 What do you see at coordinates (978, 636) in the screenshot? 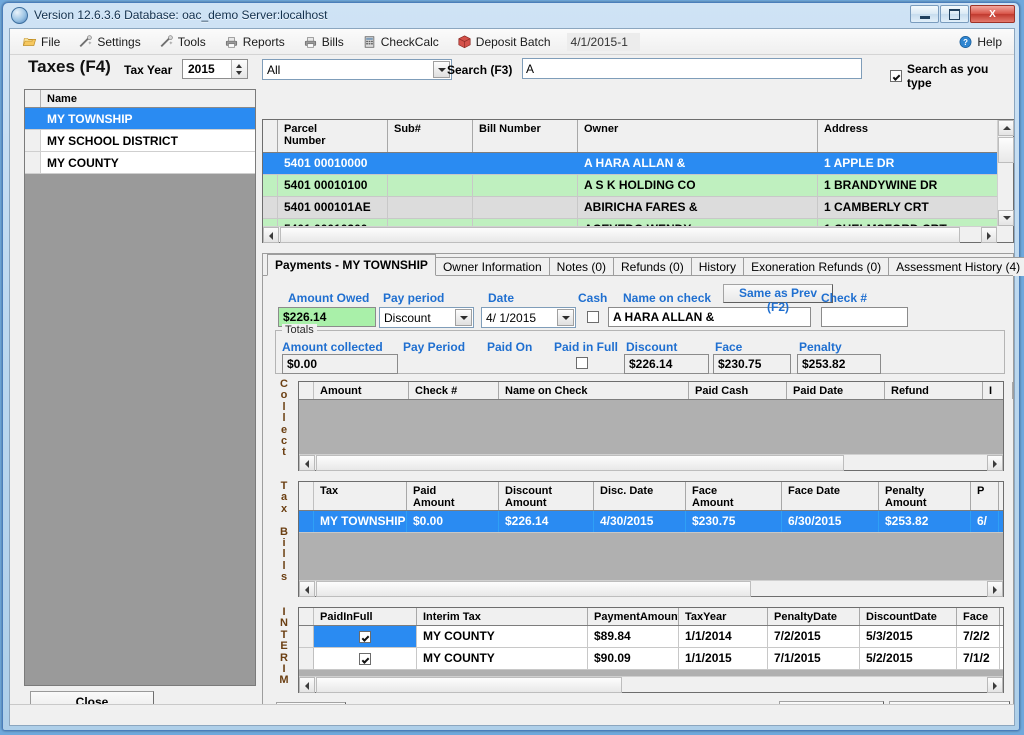
I see `cell-face: 7/2/2` at bounding box center [978, 636].